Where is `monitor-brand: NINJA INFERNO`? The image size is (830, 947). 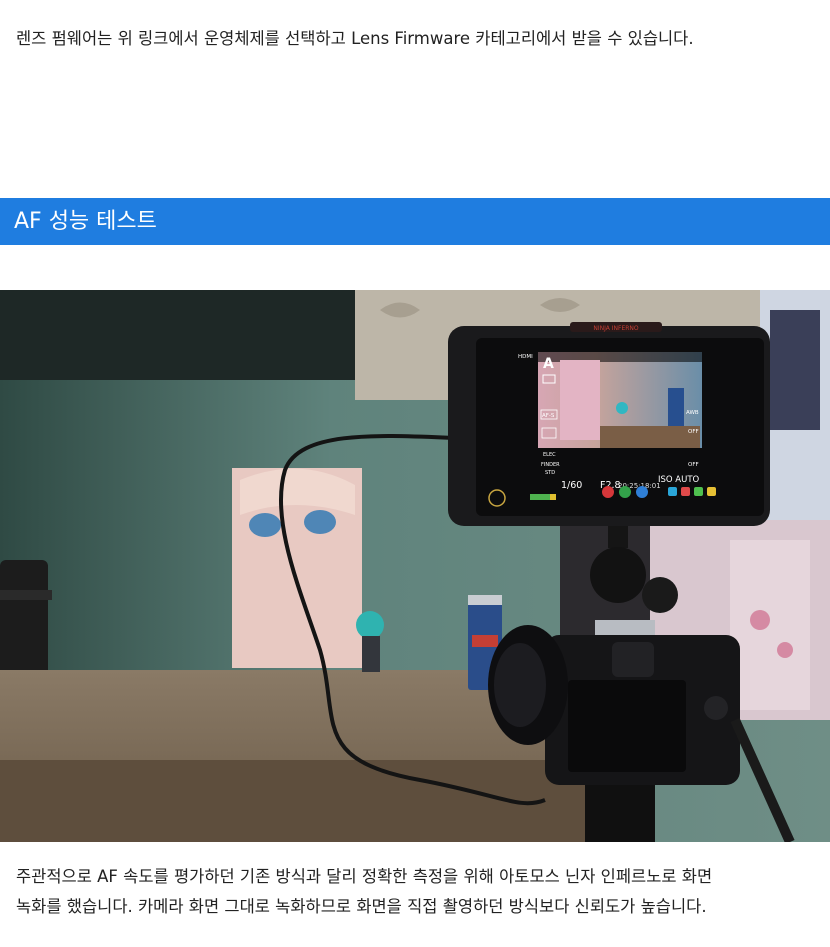
monitor-brand: NINJA INFERNO is located at coordinates (616, 328).